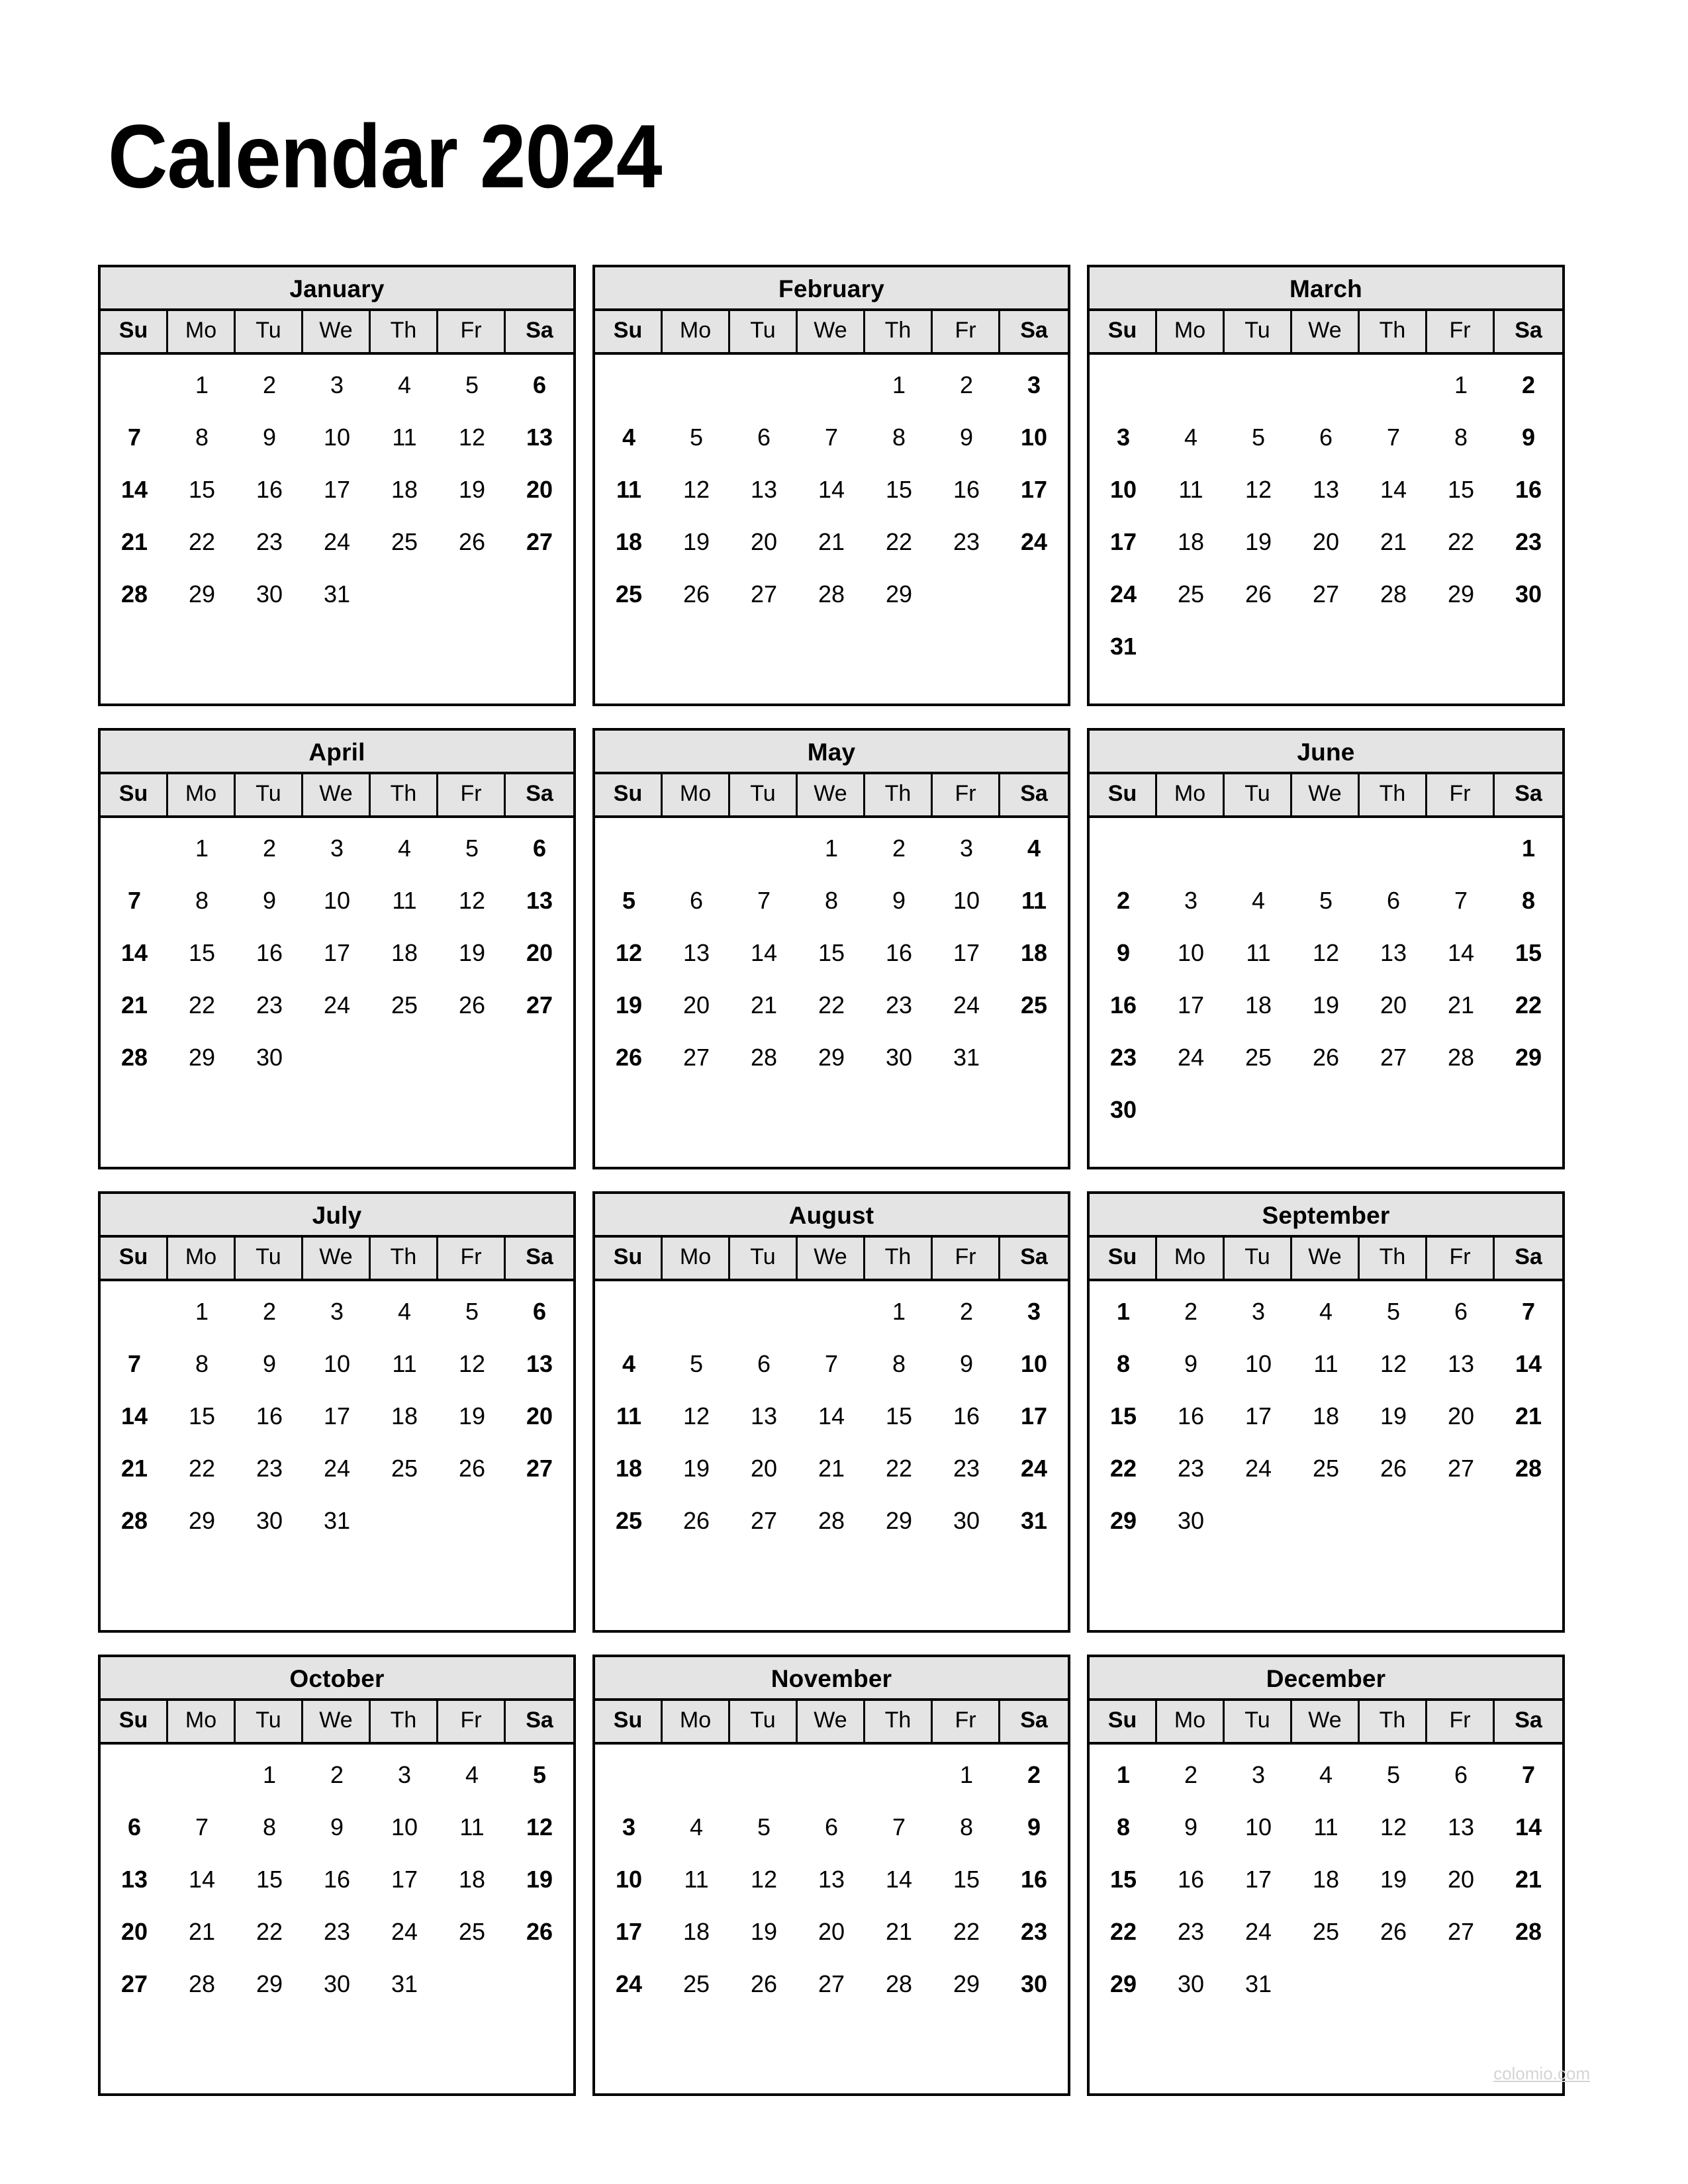 The width and height of the screenshot is (1688, 2184). I want to click on day-cell: 1, so click(202, 848).